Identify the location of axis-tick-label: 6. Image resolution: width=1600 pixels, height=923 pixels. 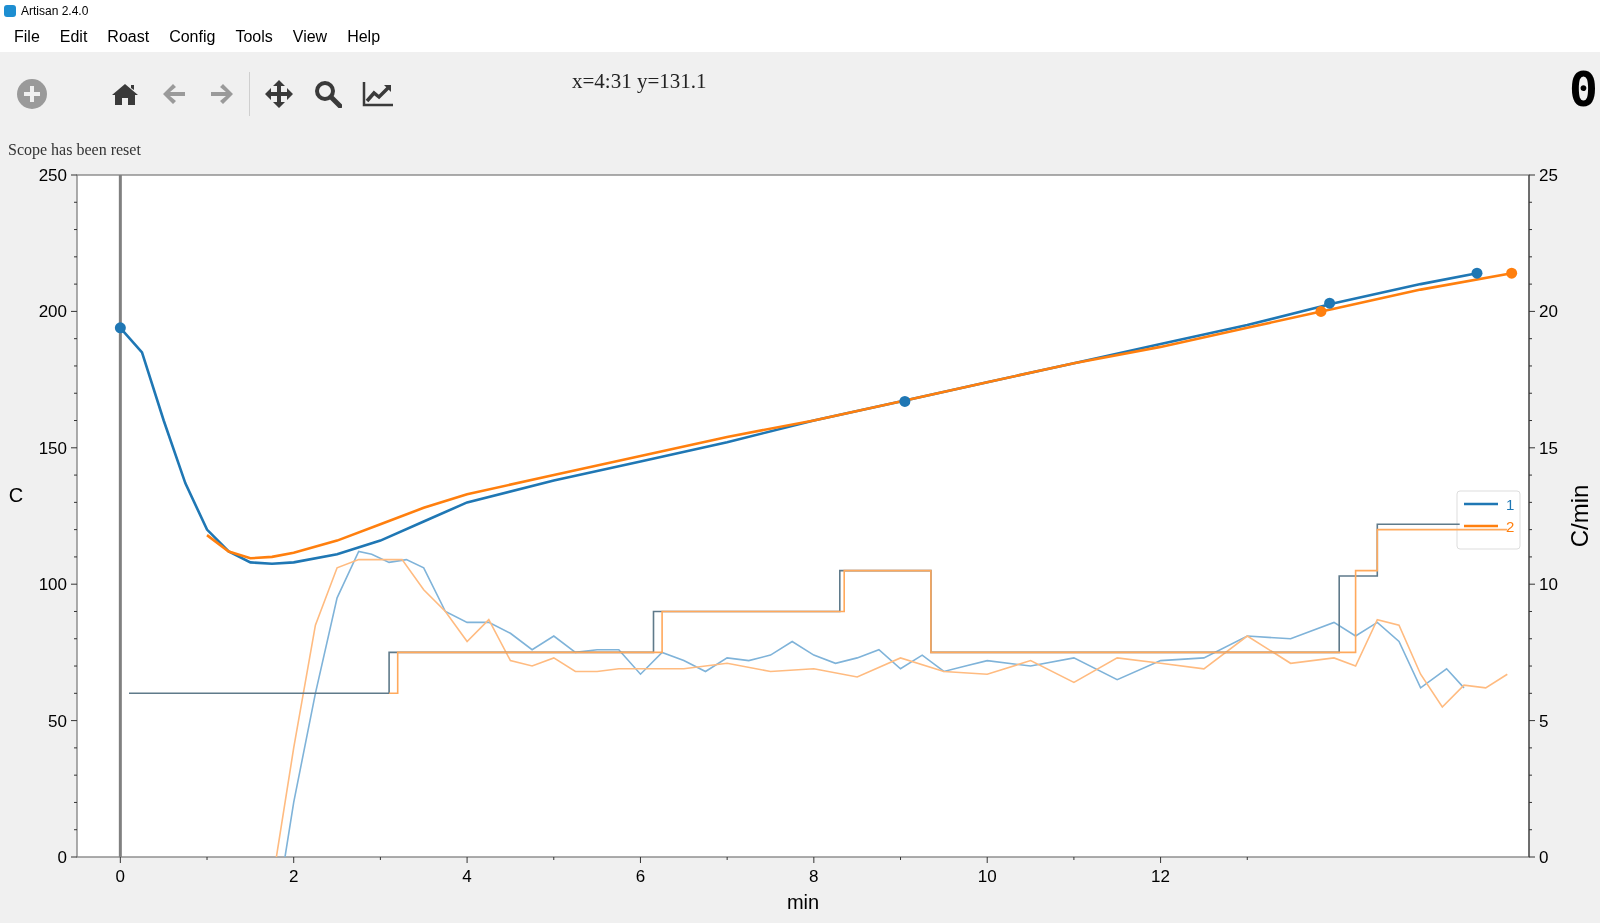
(640, 876).